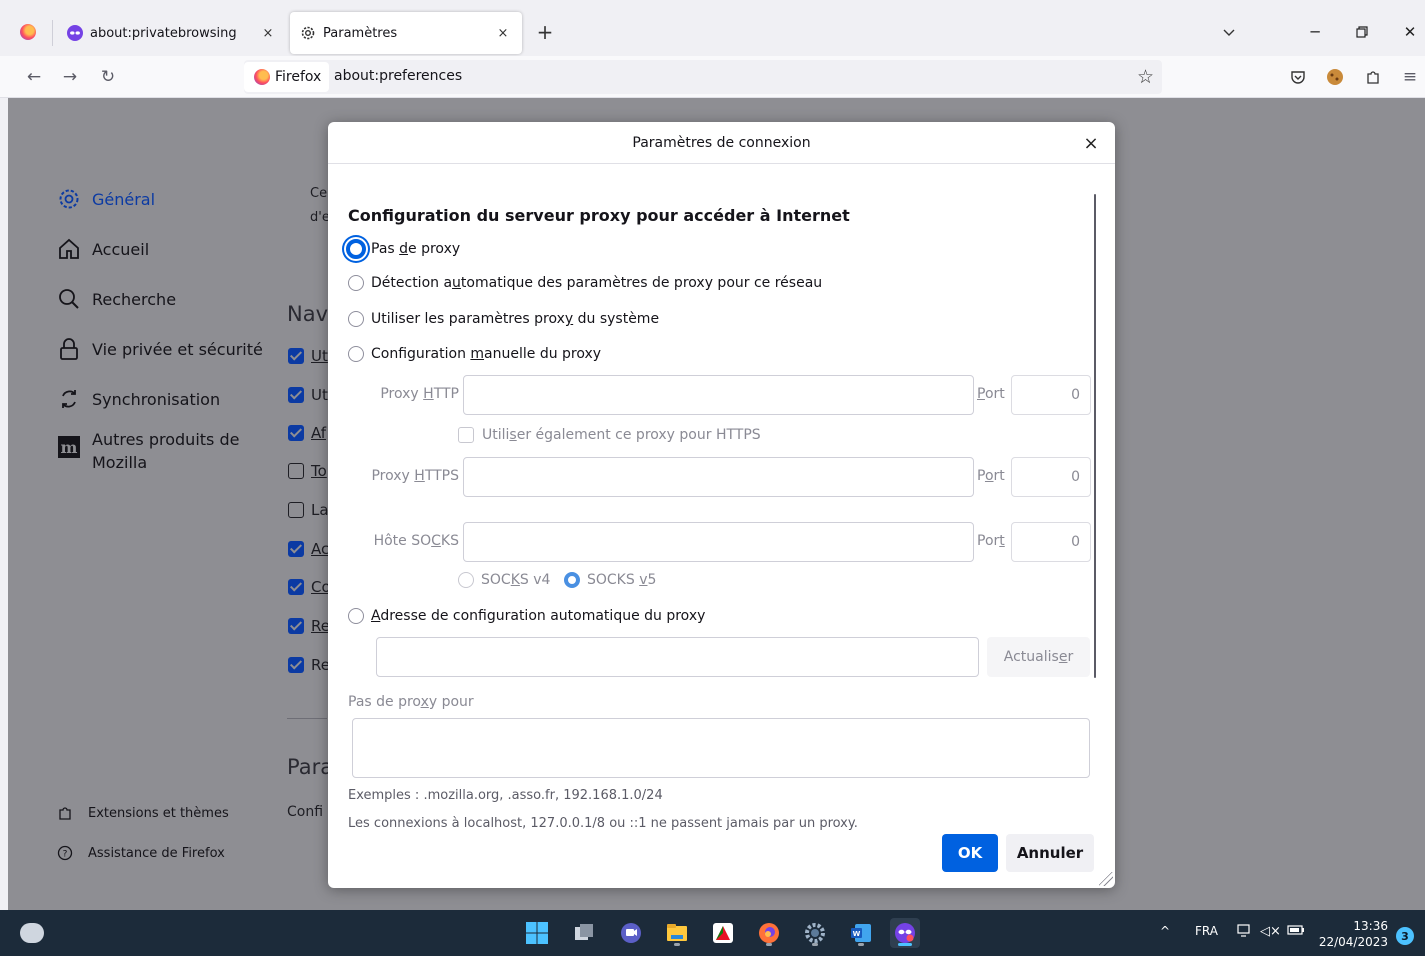  What do you see at coordinates (34, 77) in the screenshot?
I see `back-arrow-icon: ←` at bounding box center [34, 77].